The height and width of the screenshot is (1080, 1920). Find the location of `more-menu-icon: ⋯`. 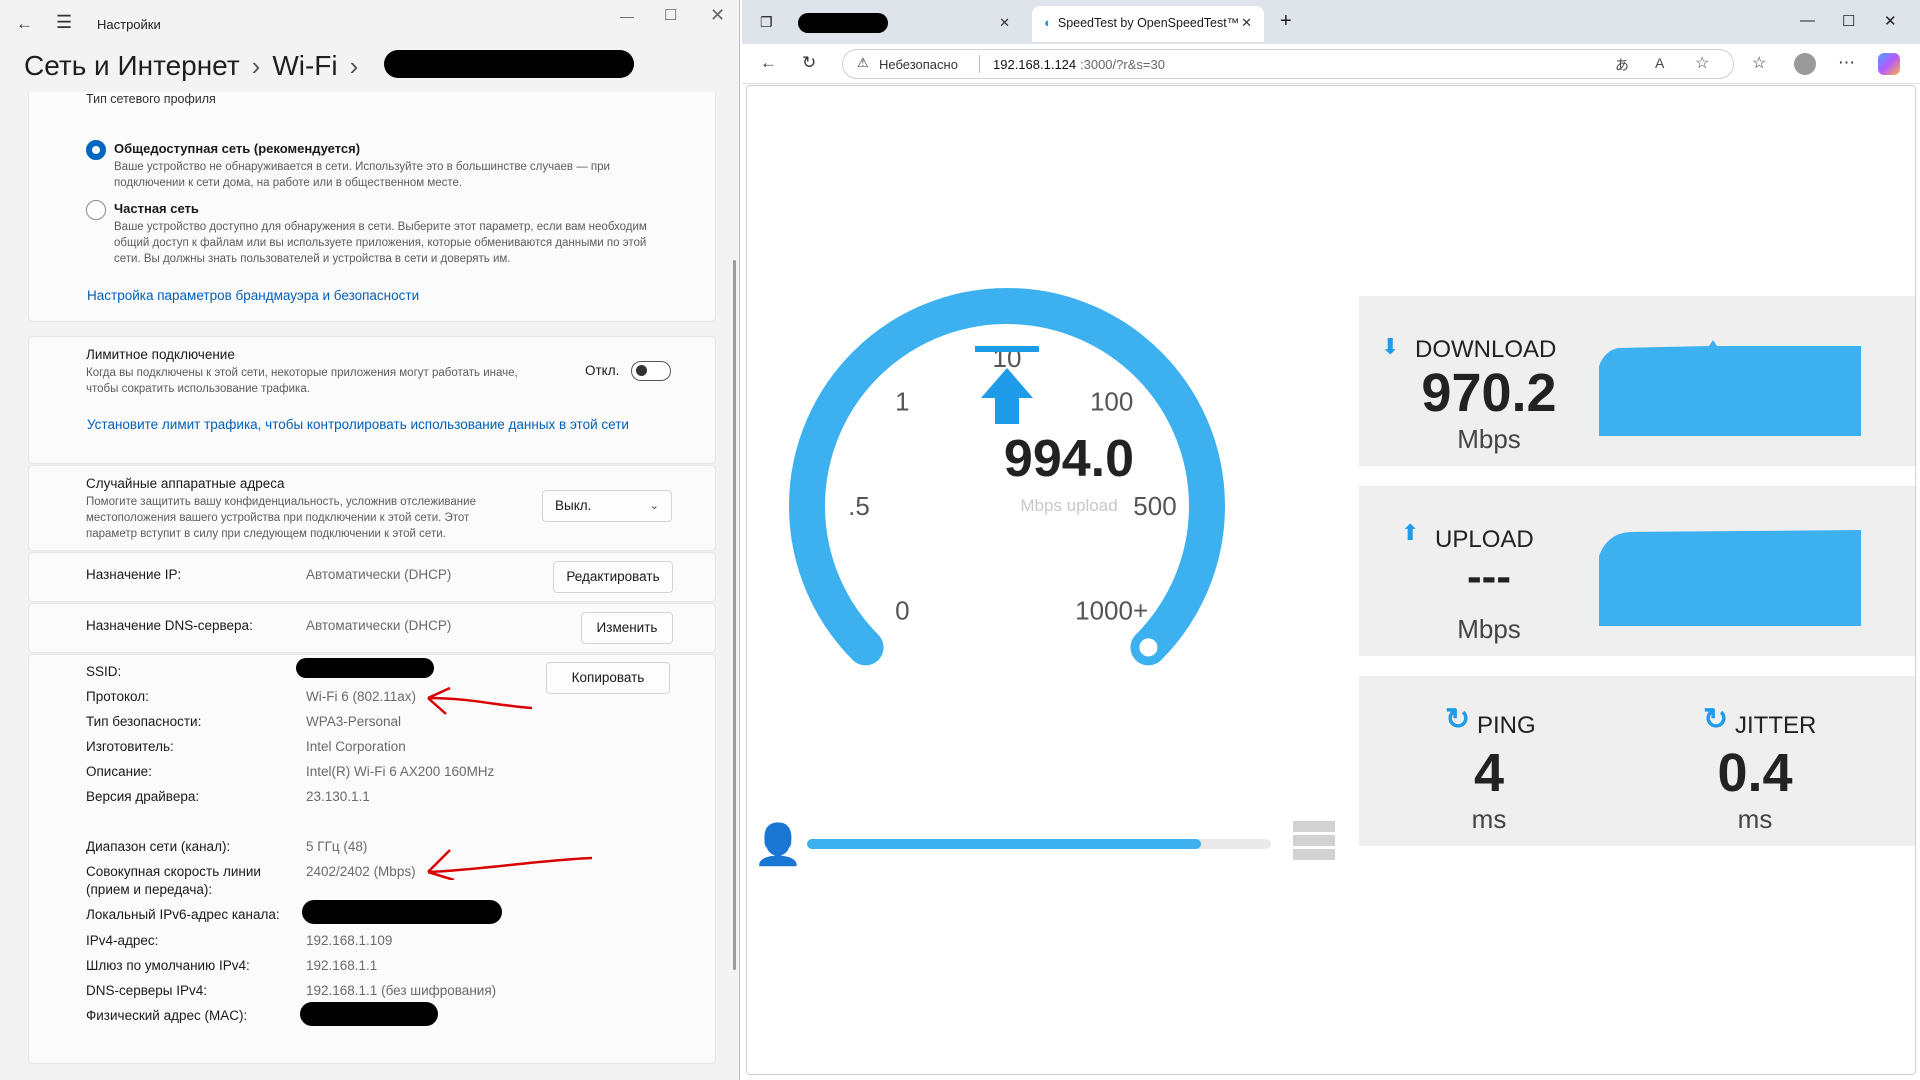

more-menu-icon: ⋯ is located at coordinates (1846, 63).